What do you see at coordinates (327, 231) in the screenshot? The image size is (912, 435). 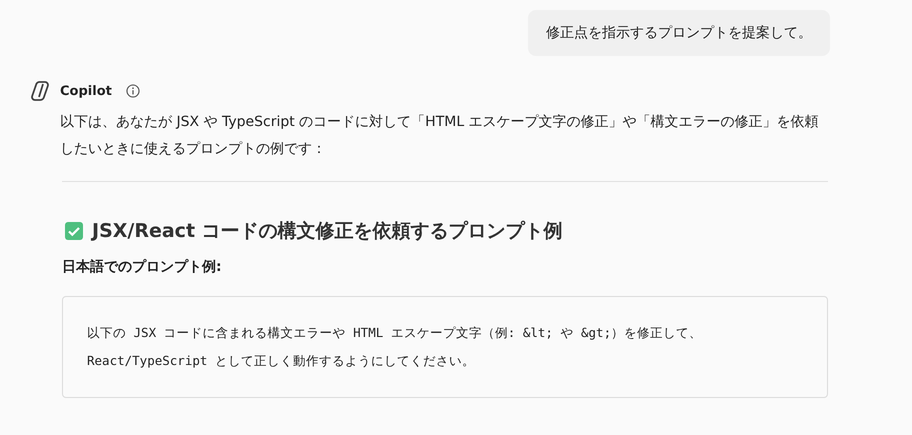 I see `section-heading: JSX/React コードの構文修正を依頼するプロンプト例` at bounding box center [327, 231].